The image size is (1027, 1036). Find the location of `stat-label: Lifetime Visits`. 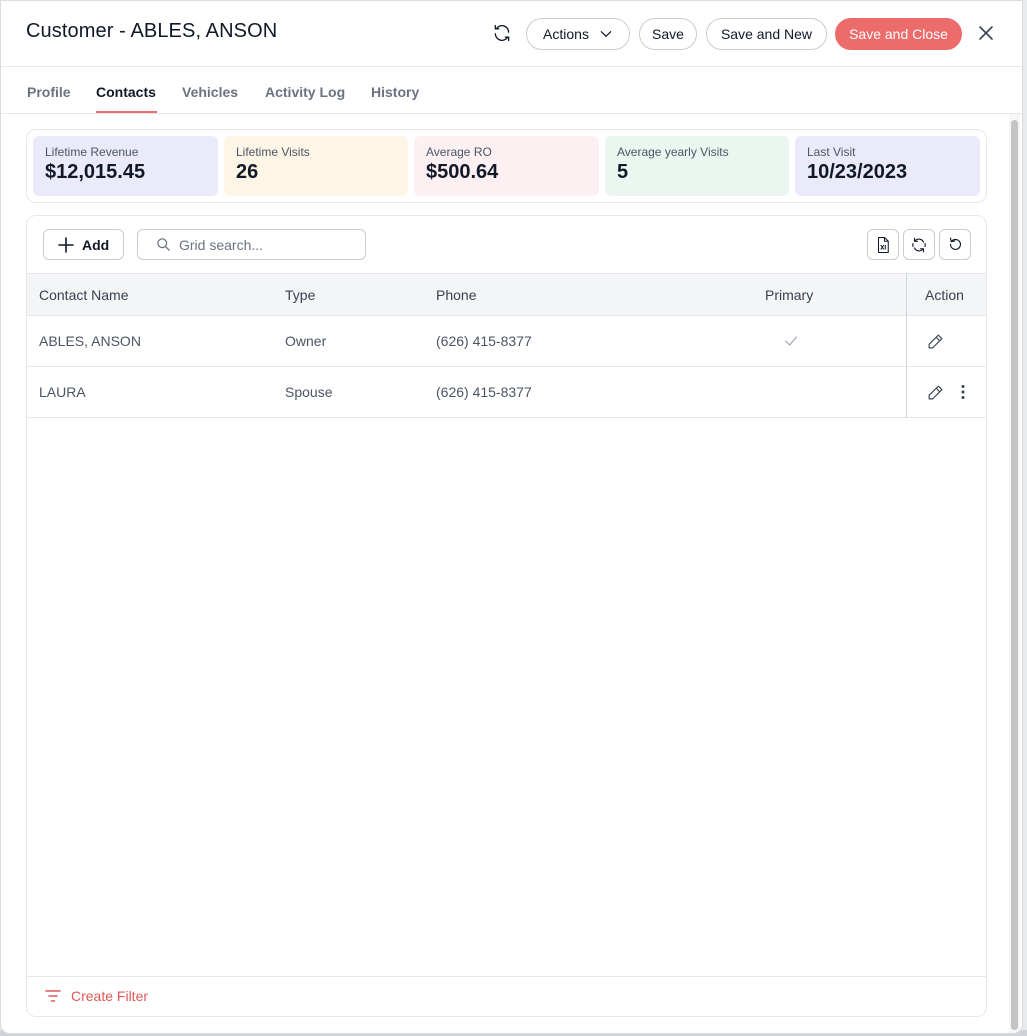

stat-label: Lifetime Visits is located at coordinates (273, 152).